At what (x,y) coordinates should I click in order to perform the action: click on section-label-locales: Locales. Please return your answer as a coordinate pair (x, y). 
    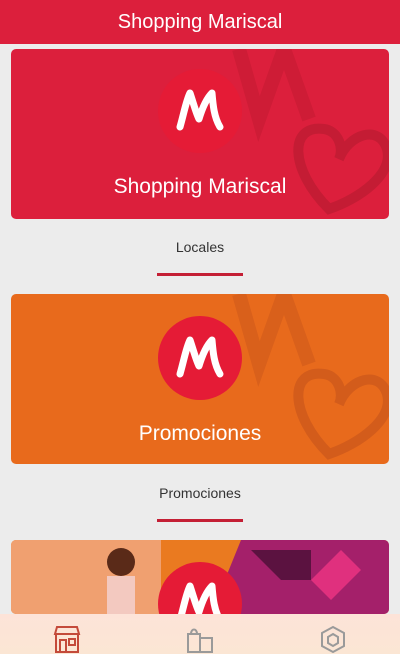
    Looking at the image, I should click on (200, 247).